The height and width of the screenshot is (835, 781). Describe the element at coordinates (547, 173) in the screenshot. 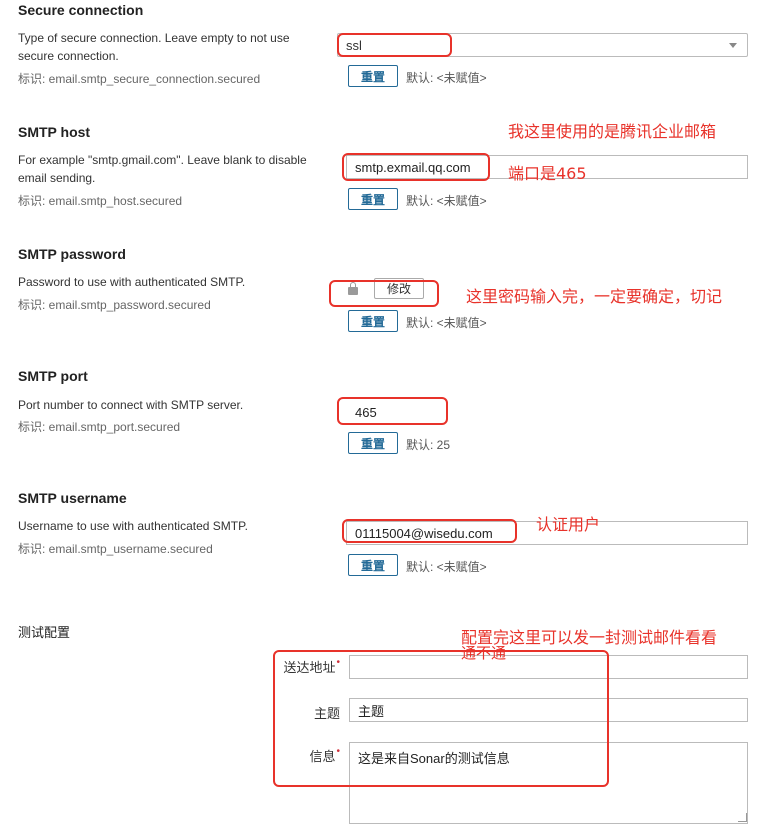

I see `annotation-port-note: 端口是465` at that location.